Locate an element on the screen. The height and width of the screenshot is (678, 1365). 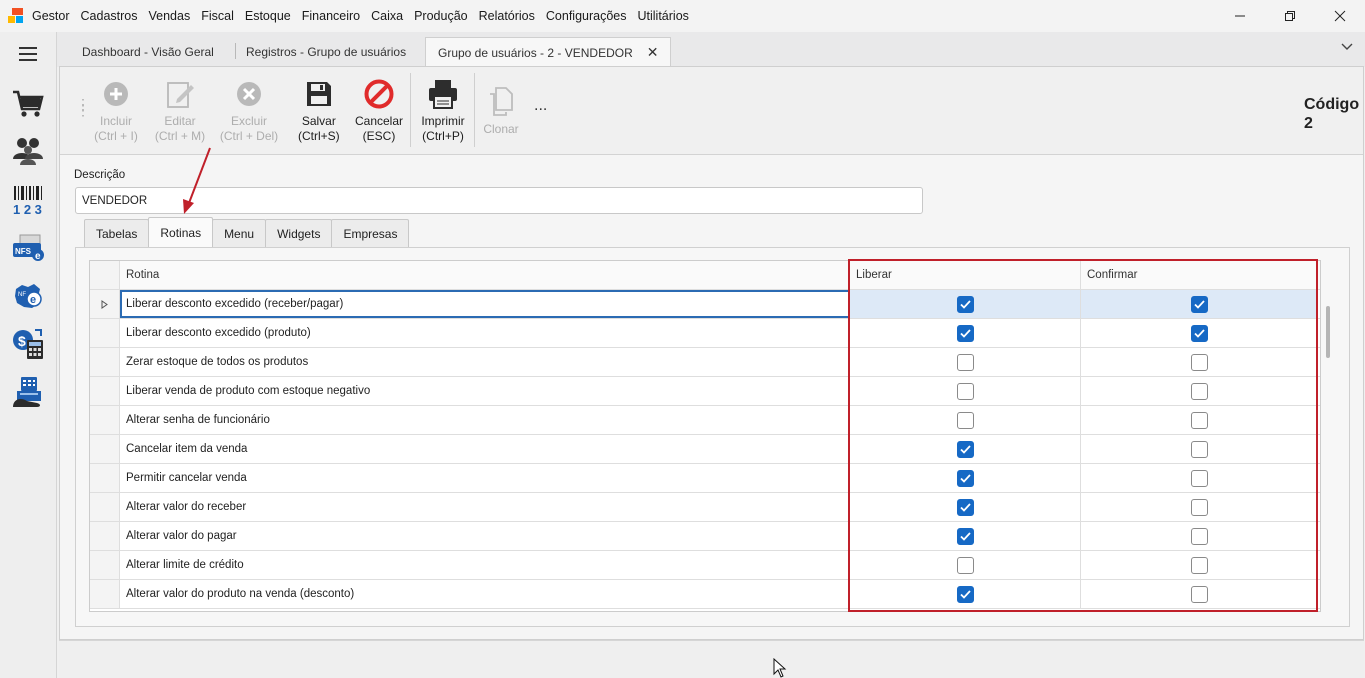
rotina-cell: Alterar valor do receber is located at coordinates (485, 507).